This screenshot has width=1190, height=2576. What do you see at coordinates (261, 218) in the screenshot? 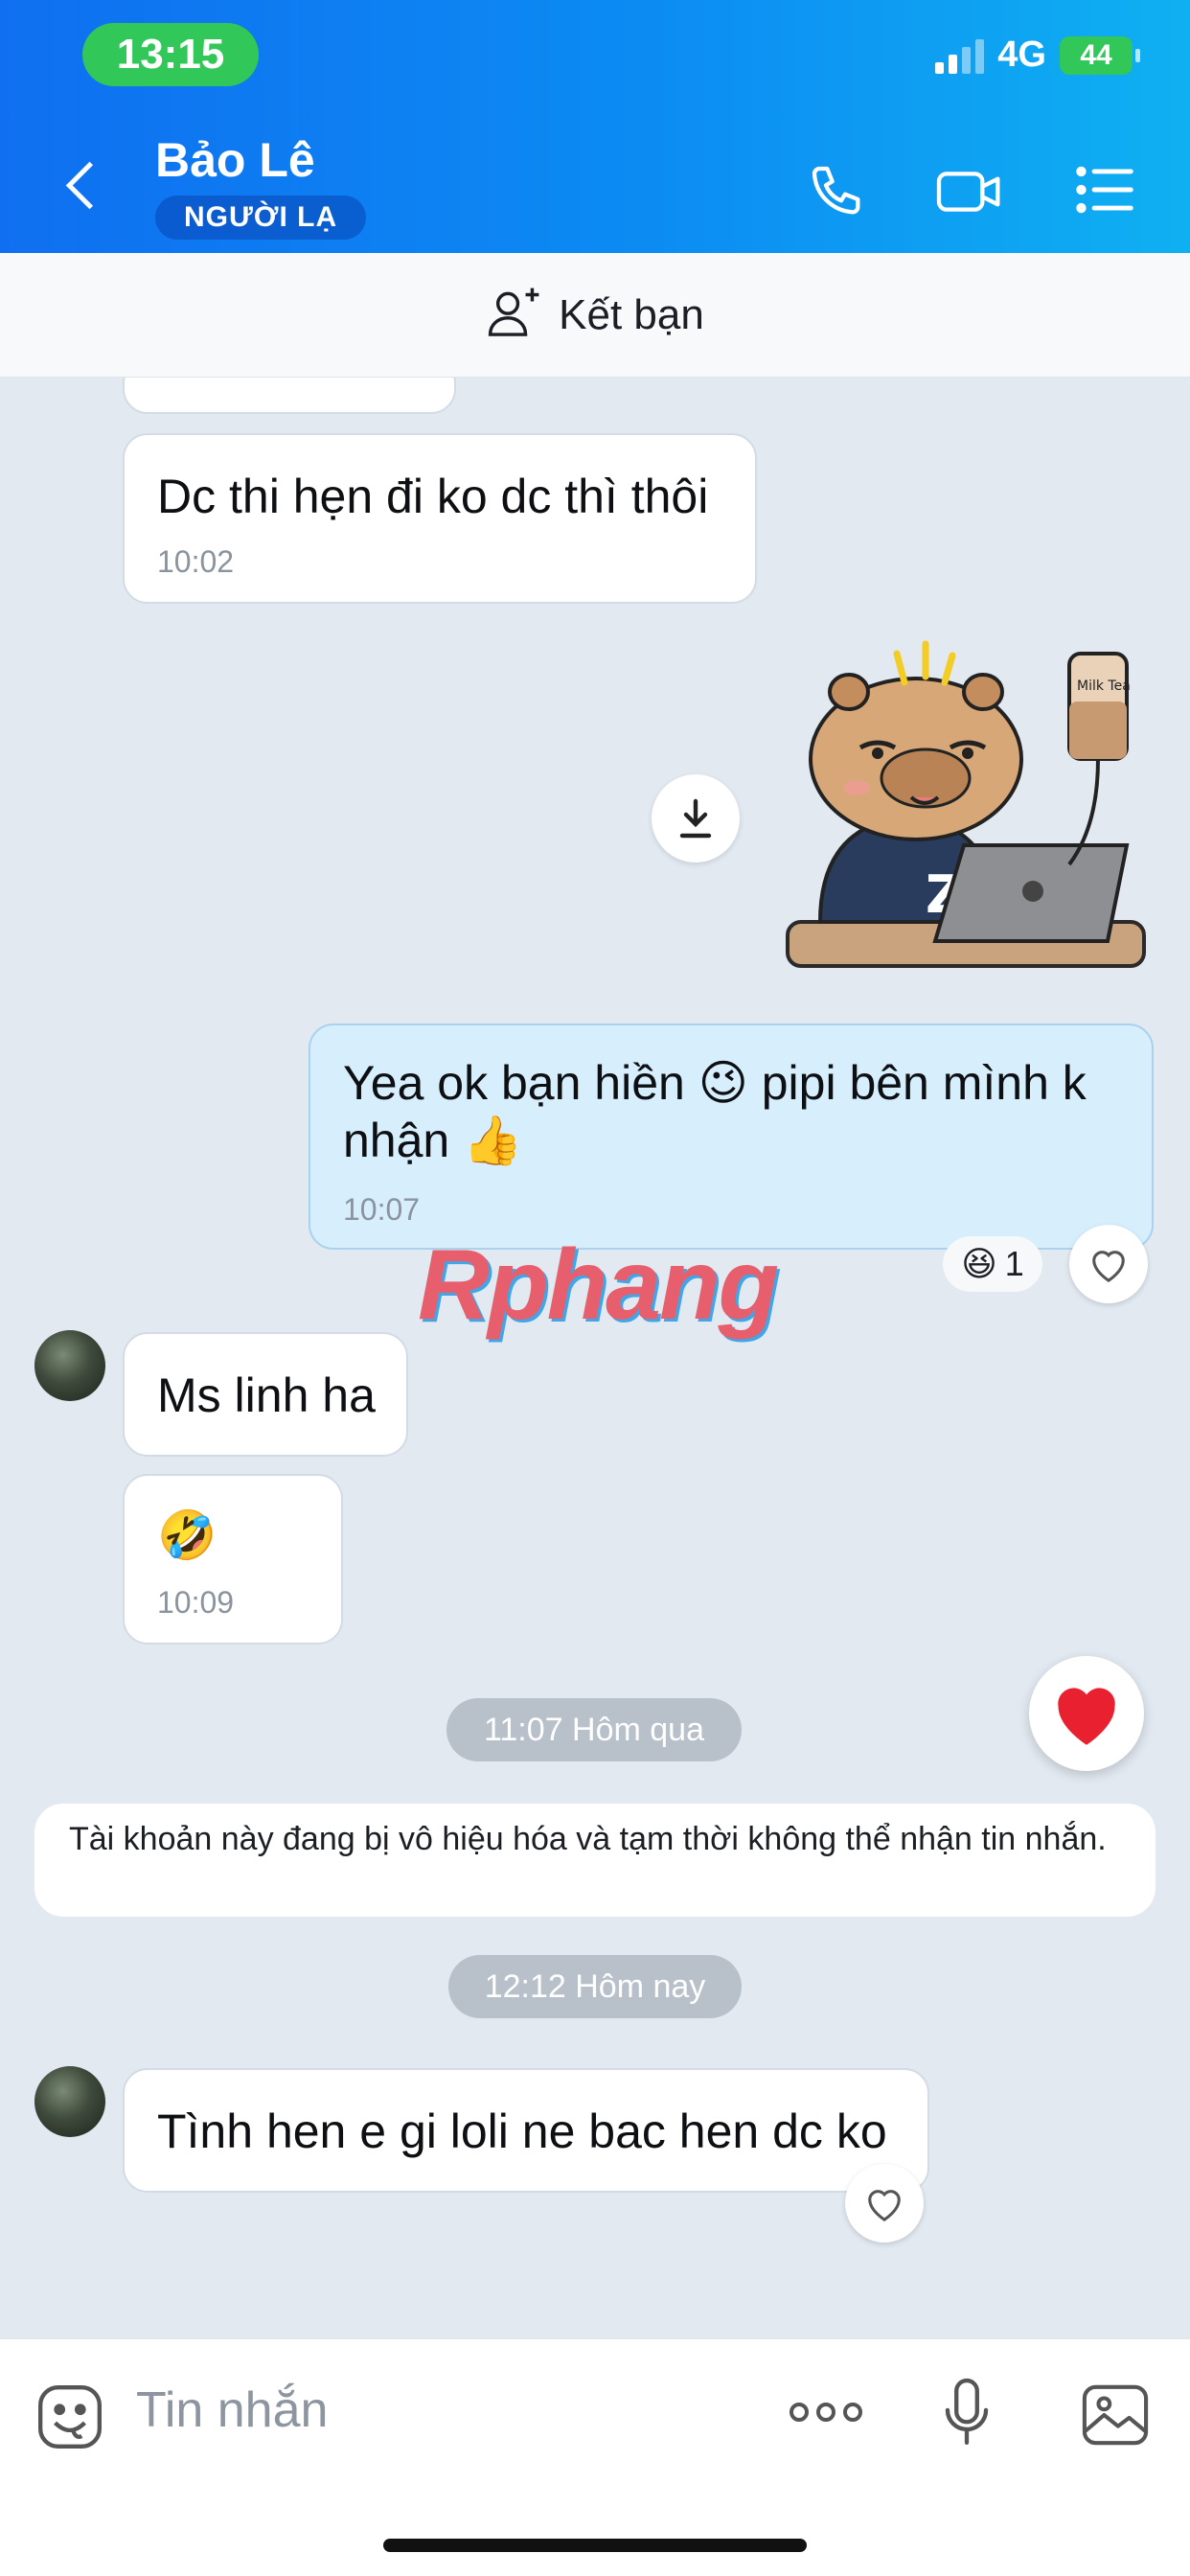
I see `stranger-badge: NGƯỜI LẠ` at bounding box center [261, 218].